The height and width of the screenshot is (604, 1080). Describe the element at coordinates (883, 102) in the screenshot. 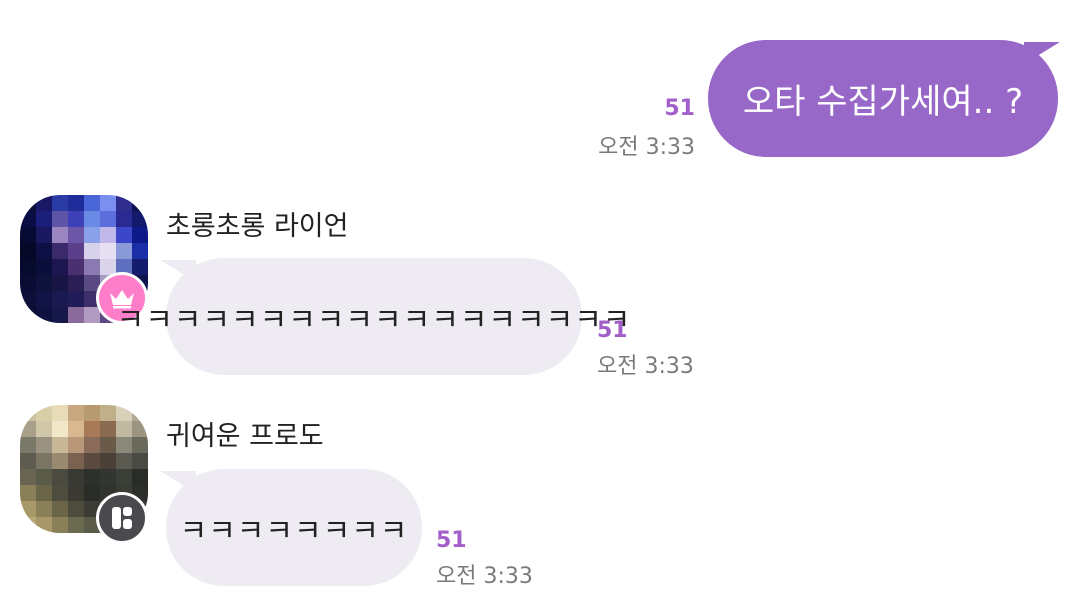

I see `outgoing-message-text: 오타 수집가세여.. ?` at that location.